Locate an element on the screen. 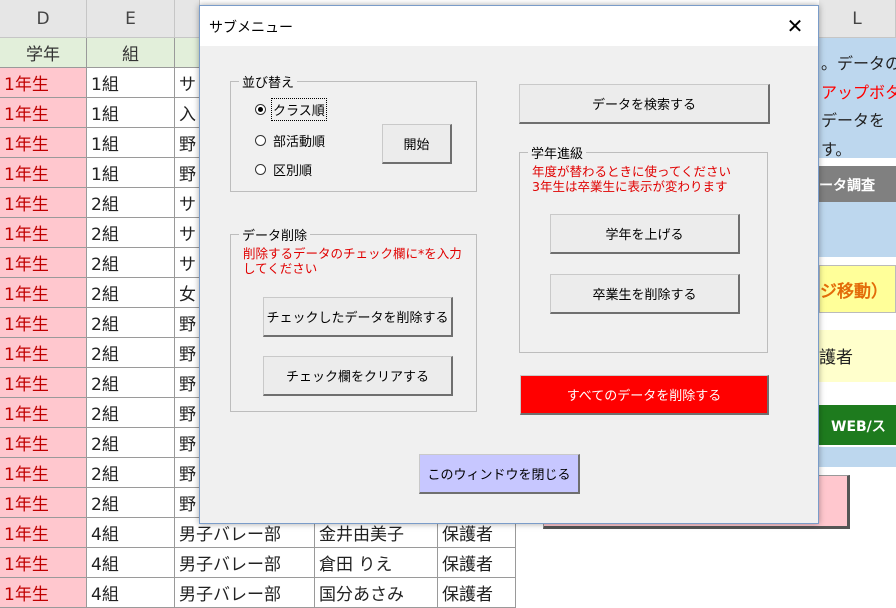 Image resolution: width=896 pixels, height=608 pixels. close-icon: ✕ is located at coordinates (795, 26).